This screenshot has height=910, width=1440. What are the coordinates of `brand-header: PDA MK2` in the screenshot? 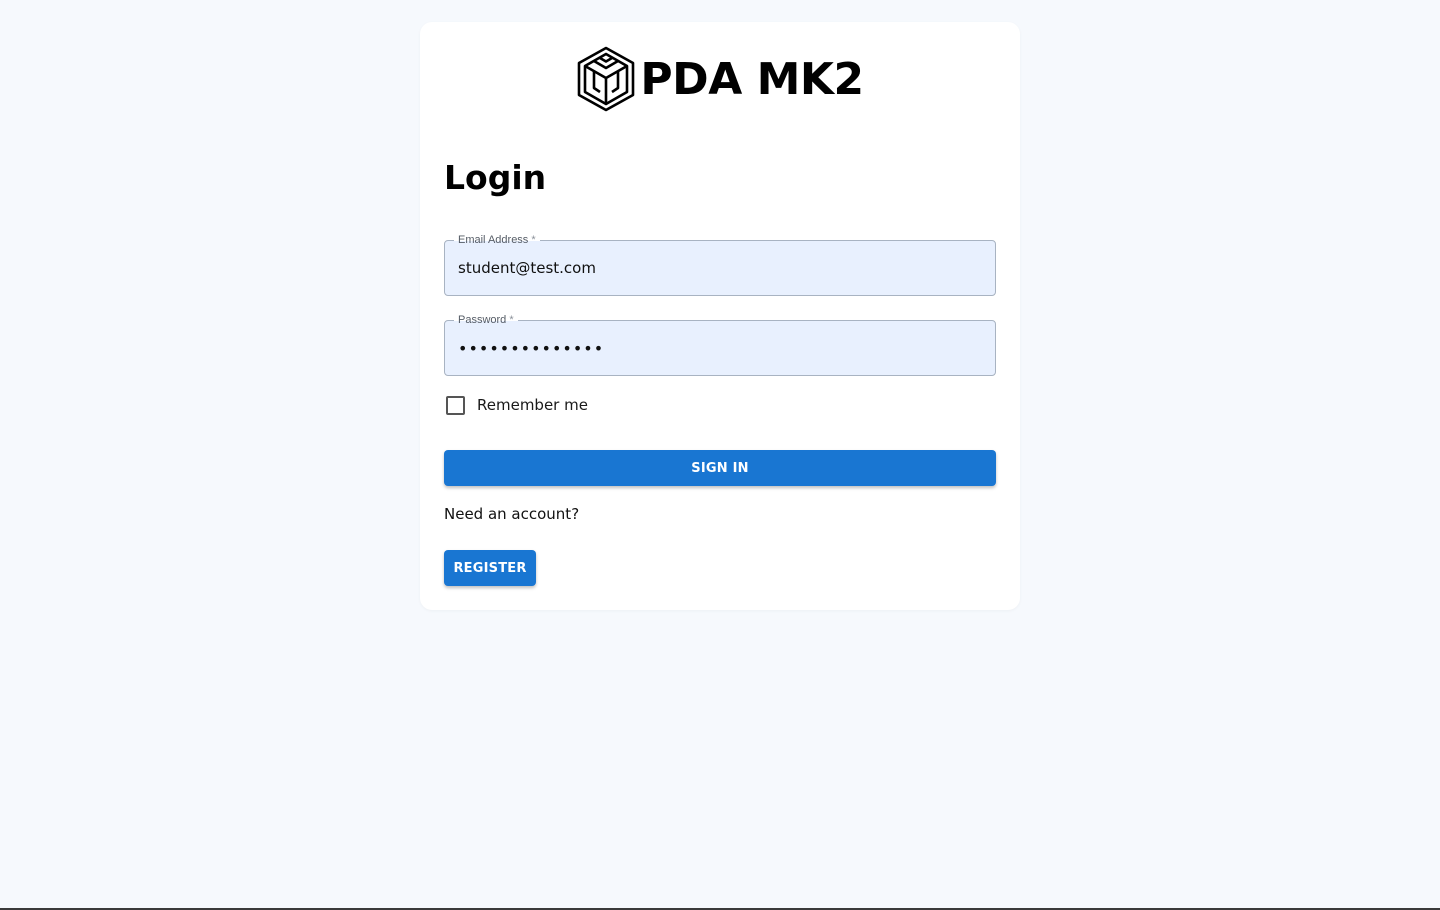 It's located at (720, 79).